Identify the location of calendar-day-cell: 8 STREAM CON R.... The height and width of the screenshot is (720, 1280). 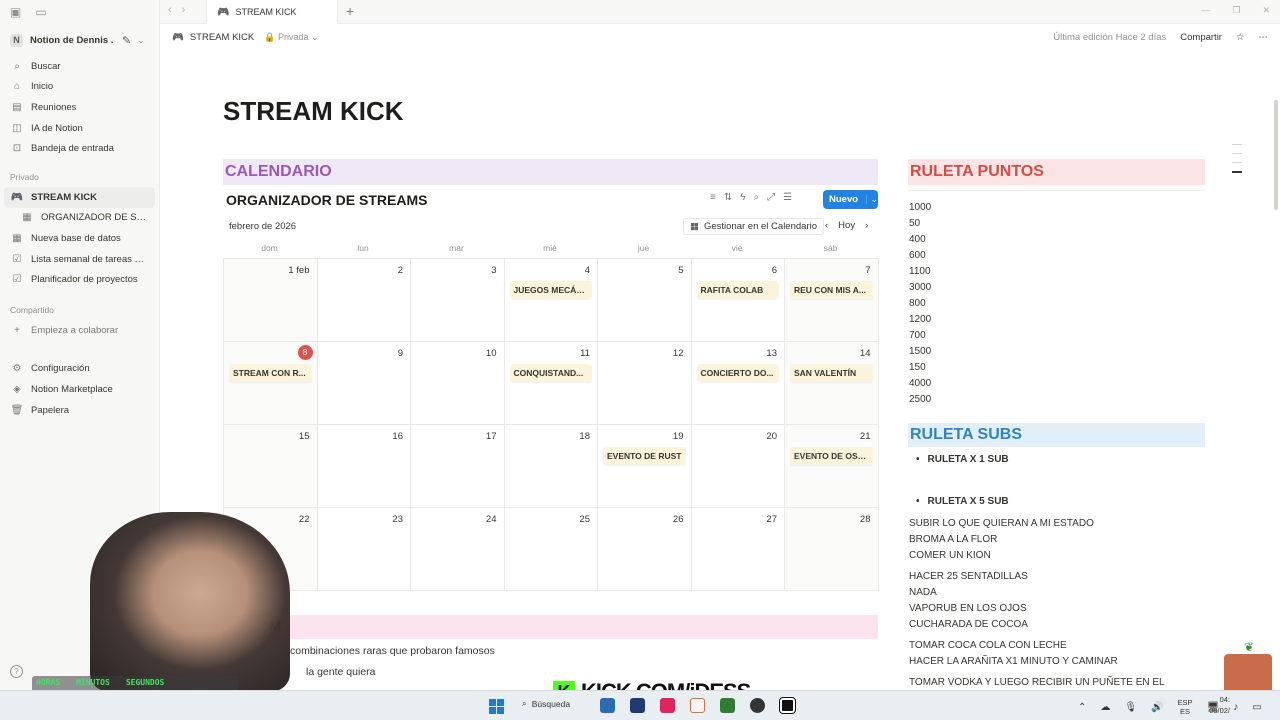
(271, 383).